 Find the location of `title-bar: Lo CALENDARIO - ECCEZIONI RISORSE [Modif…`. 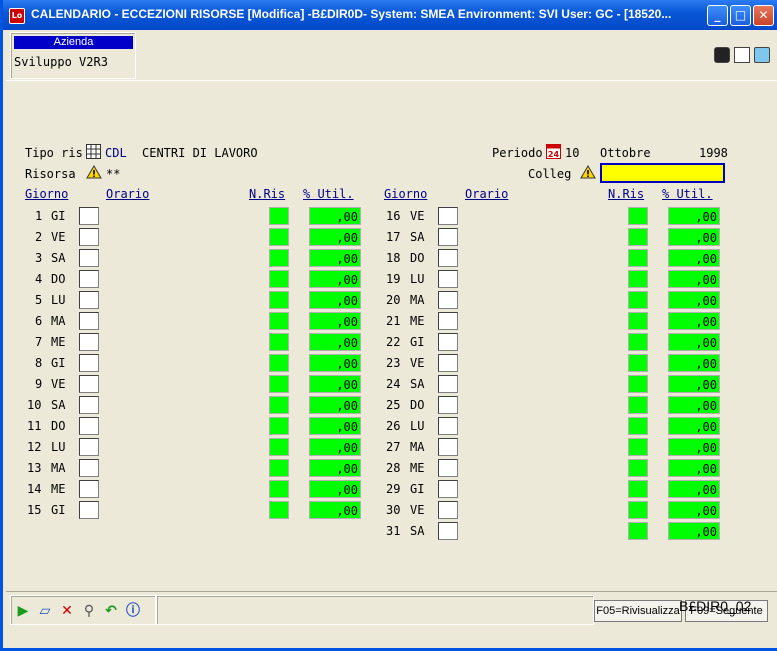

title-bar: Lo CALENDARIO - ECCEZIONI RISORSE [Modif… is located at coordinates (390, 15).